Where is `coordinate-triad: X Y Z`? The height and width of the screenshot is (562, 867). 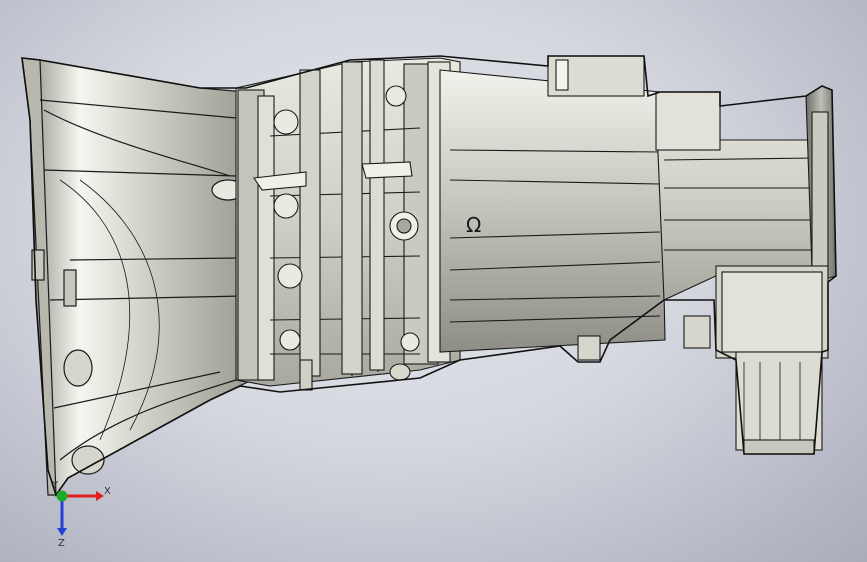 coordinate-triad: X Y Z is located at coordinates (81, 514).